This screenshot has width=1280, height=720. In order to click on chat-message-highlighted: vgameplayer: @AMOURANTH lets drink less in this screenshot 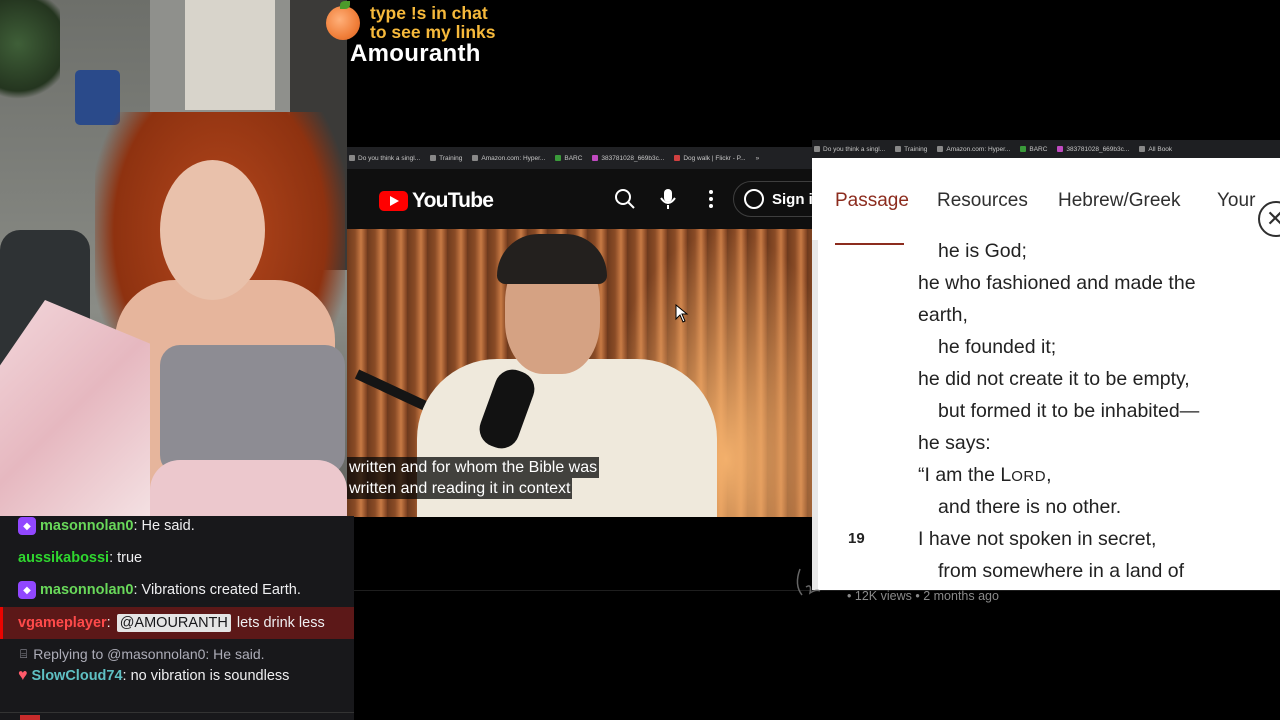, I will do `click(177, 623)`.